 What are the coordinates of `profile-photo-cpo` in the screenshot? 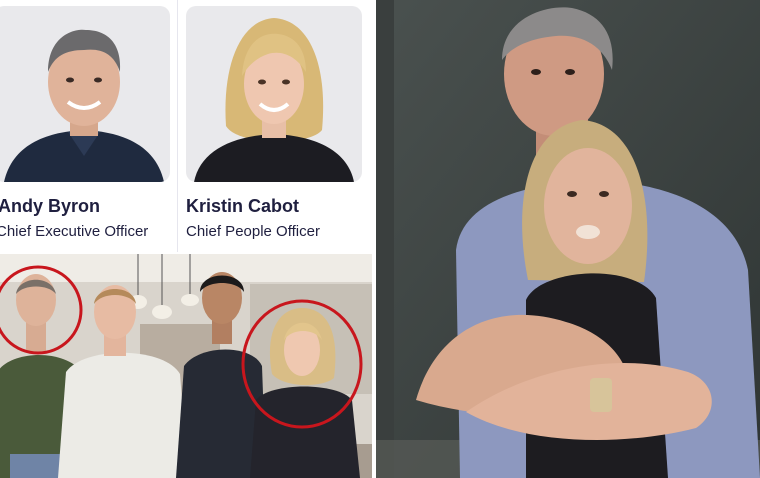 It's located at (274, 94).